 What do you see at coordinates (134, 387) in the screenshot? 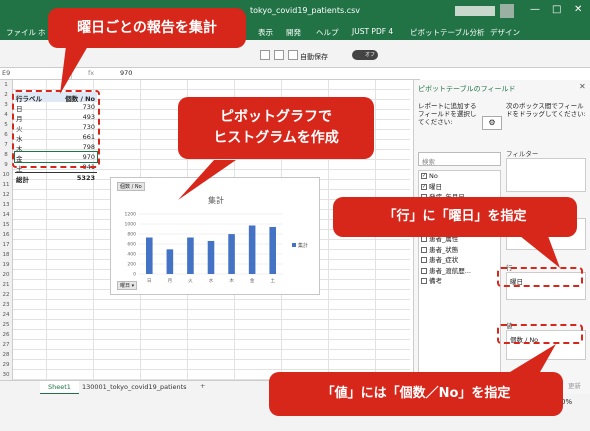
I see `sheet-tab-data: 130001_tokyo_covid19_patients` at bounding box center [134, 387].